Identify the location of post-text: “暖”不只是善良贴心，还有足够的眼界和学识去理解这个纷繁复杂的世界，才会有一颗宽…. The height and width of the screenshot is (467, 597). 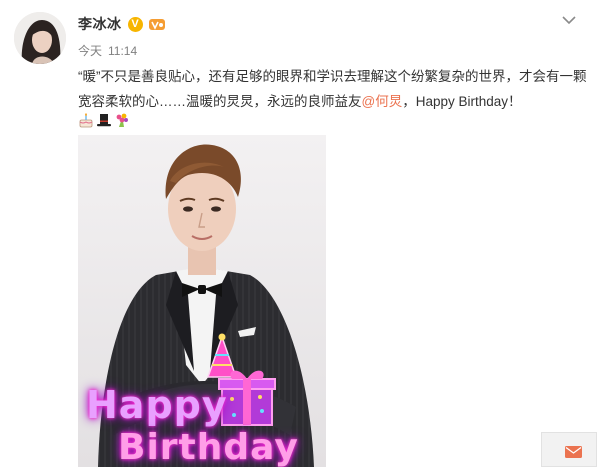
(333, 89).